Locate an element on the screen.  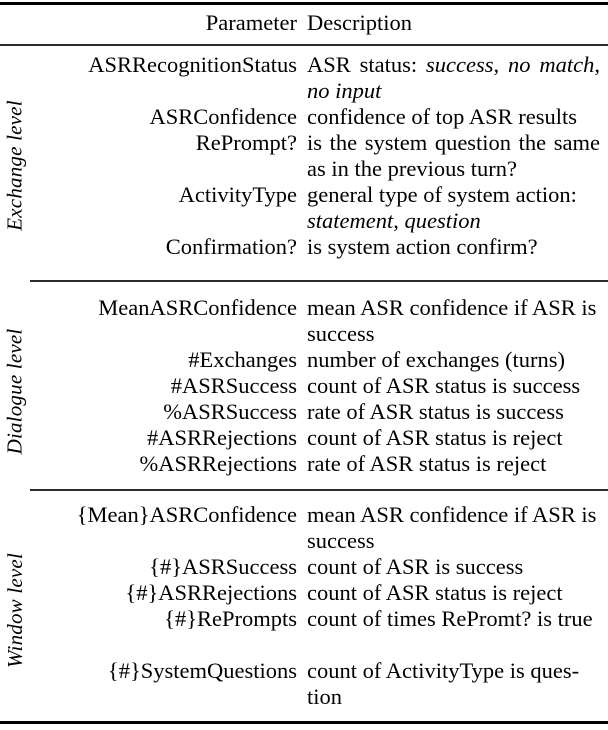
description-cell: count of ASR status is success is located at coordinates (444, 385).